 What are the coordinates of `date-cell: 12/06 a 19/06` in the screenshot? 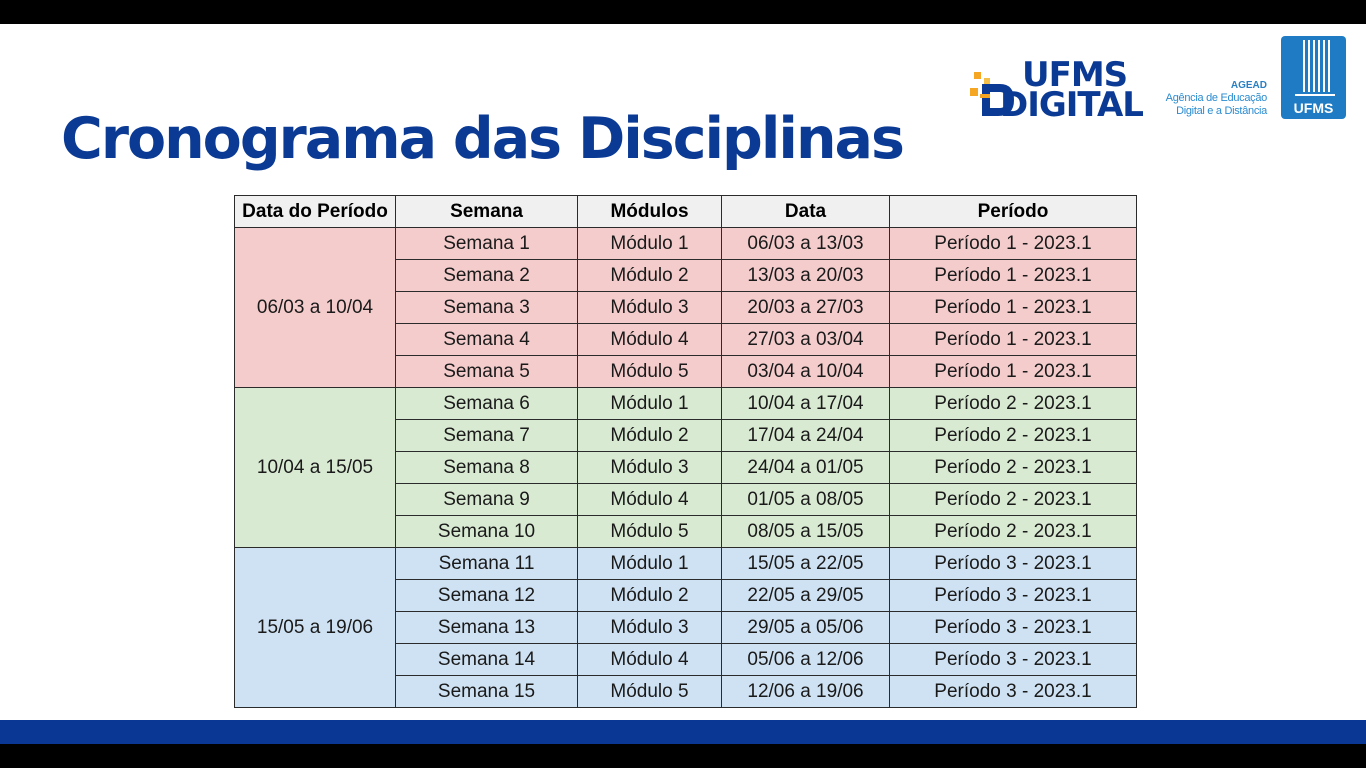 It's located at (805, 691).